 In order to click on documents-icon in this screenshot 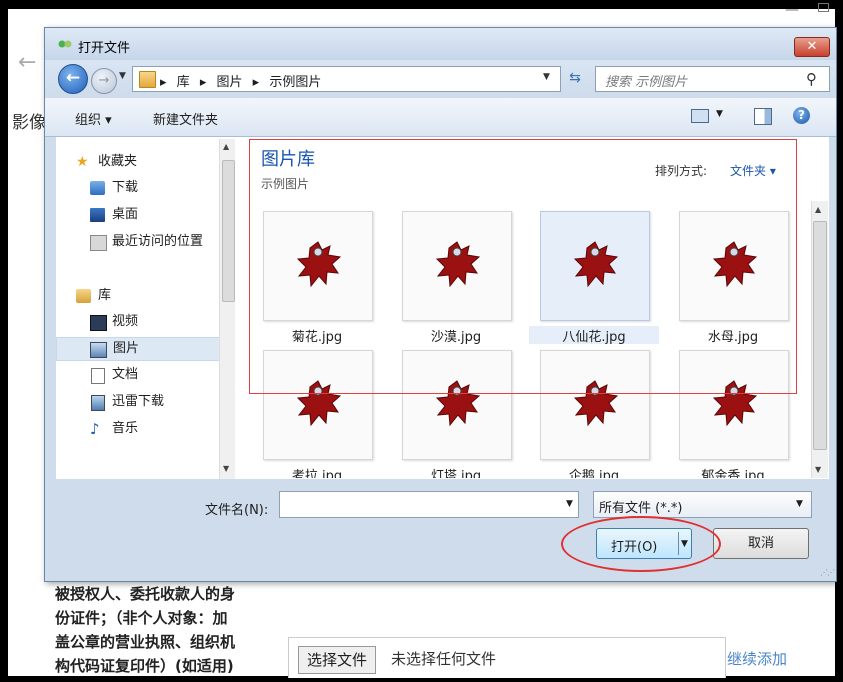, I will do `click(98, 376)`.